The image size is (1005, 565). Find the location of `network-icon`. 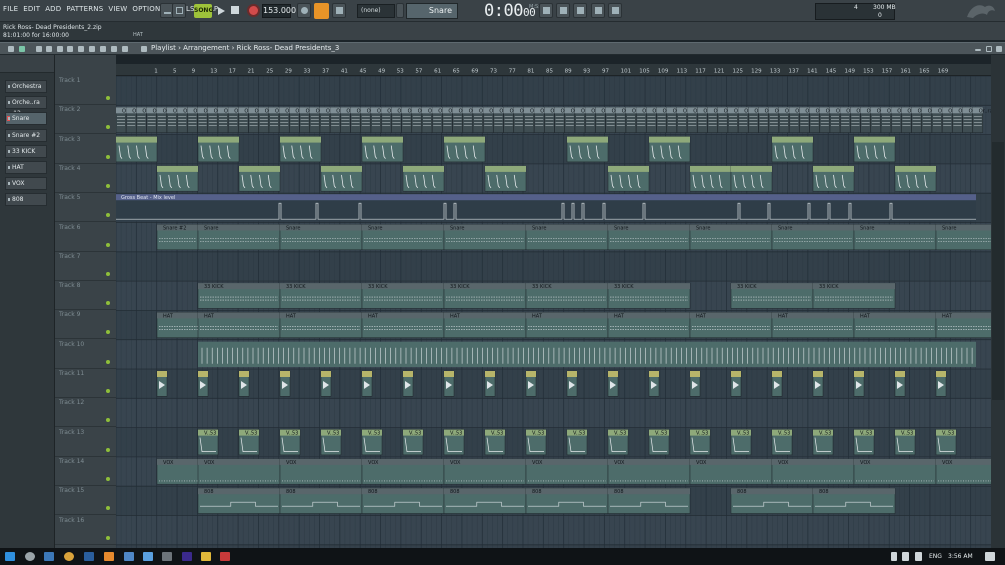

network-icon is located at coordinates (918, 556).